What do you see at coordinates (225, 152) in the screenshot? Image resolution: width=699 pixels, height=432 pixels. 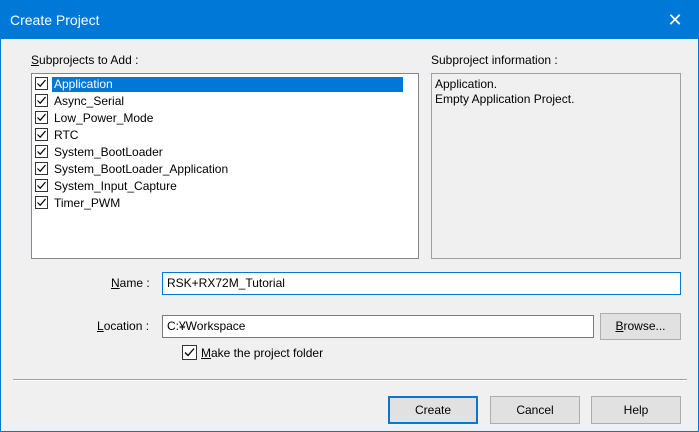 I see `list-item: System_BootLoader` at bounding box center [225, 152].